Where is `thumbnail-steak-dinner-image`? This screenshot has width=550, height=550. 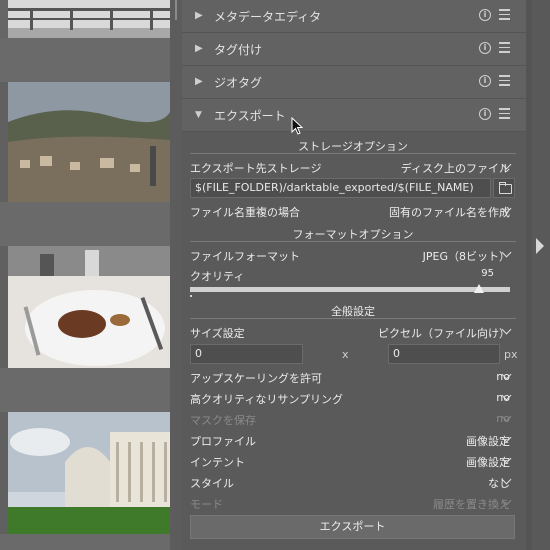
thumbnail-steak-dinner-image is located at coordinates (85, 307).